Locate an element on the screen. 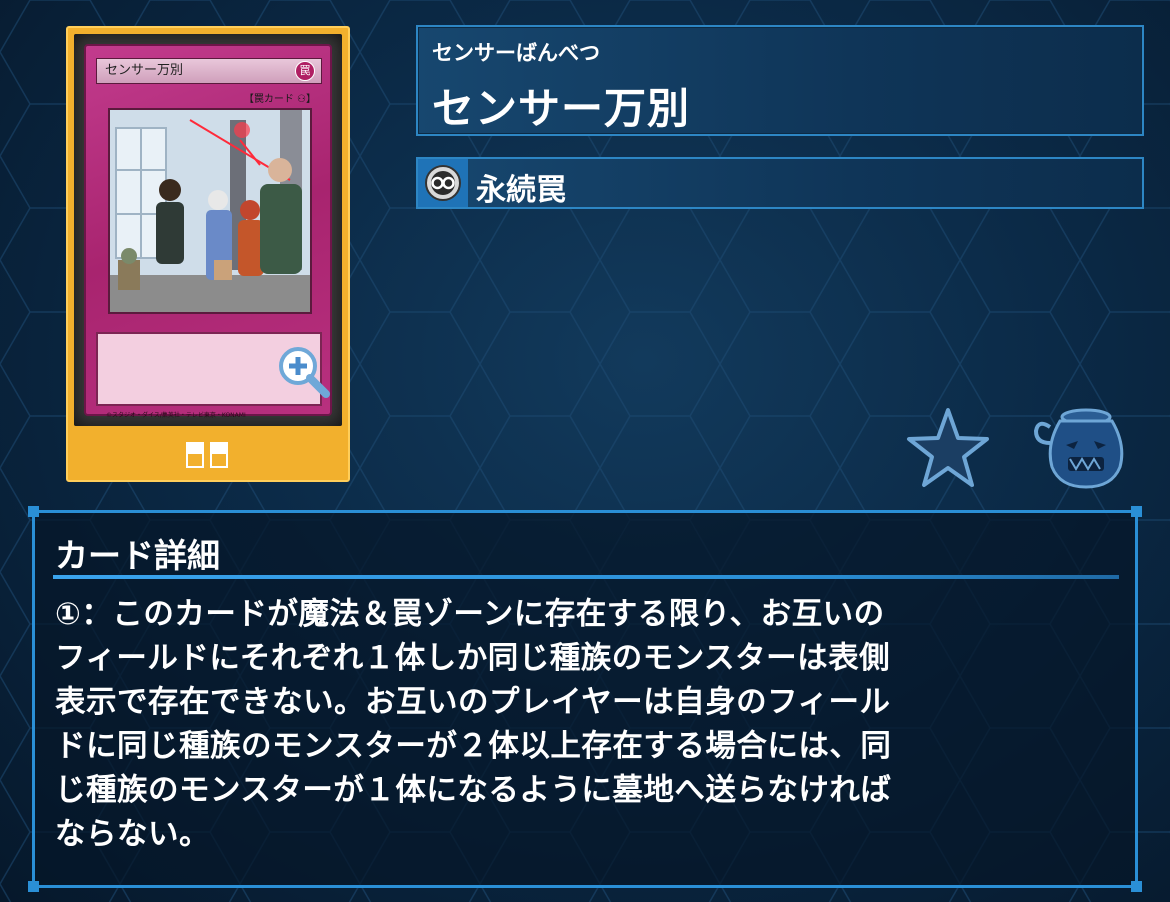 The height and width of the screenshot is (902, 1170). double-card-icon is located at coordinates (207, 455).